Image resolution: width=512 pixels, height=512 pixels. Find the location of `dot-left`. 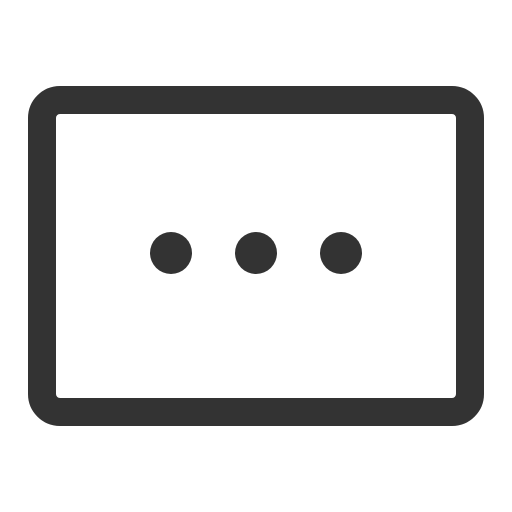

dot-left is located at coordinates (171, 253).